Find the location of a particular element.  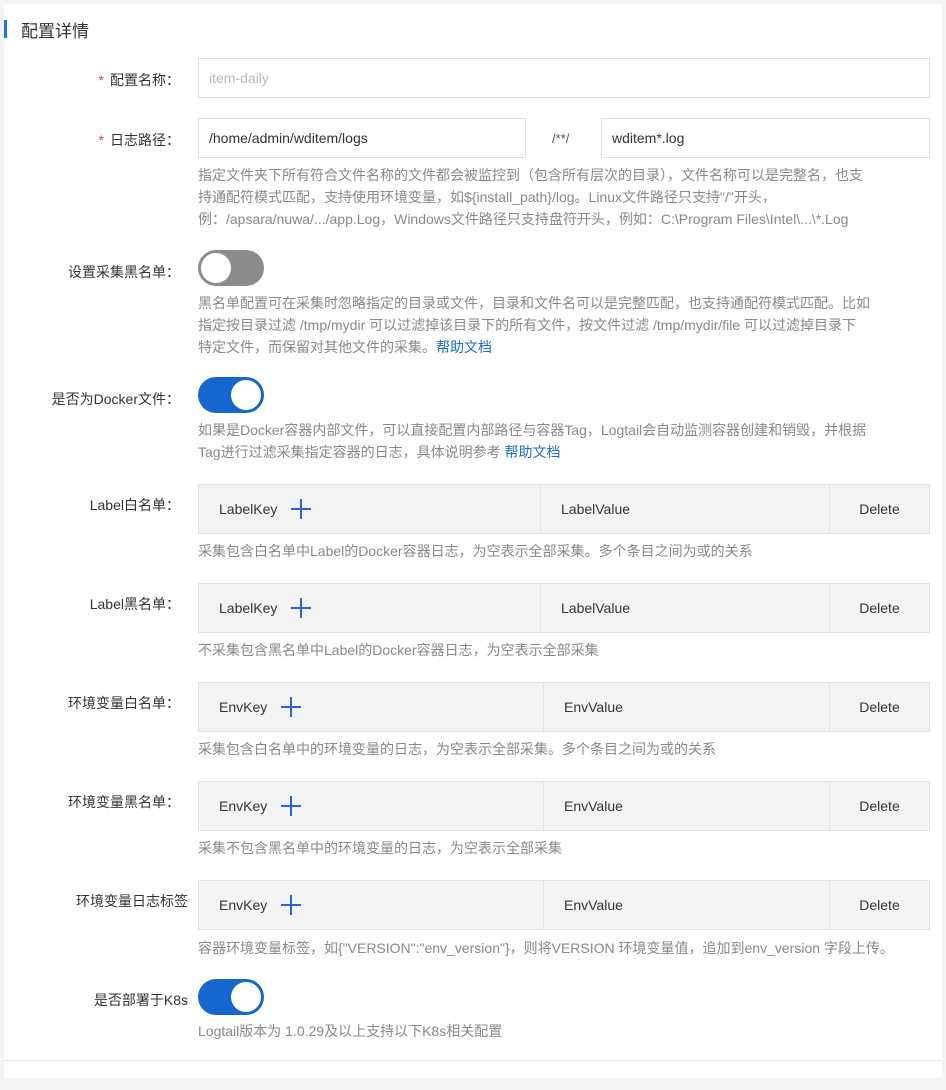

env-whitelist-table: EnvKey EnvValue Delete is located at coordinates (564, 707).